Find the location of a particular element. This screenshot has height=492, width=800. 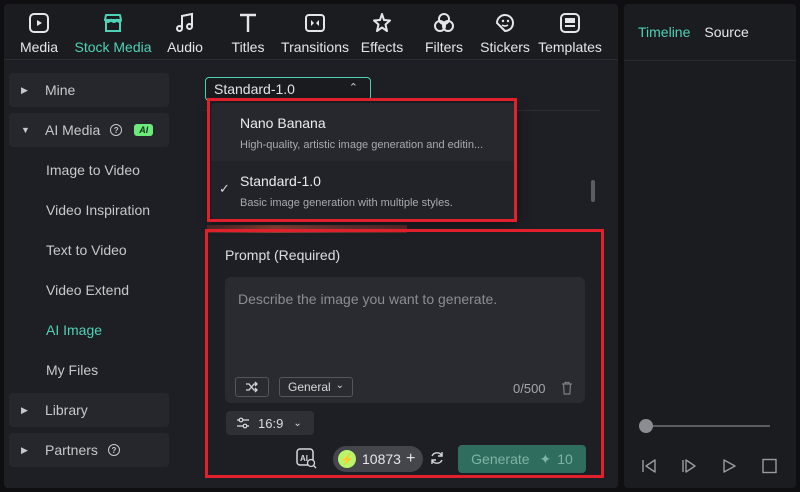

tool-label: Transitions is located at coordinates (315, 47).